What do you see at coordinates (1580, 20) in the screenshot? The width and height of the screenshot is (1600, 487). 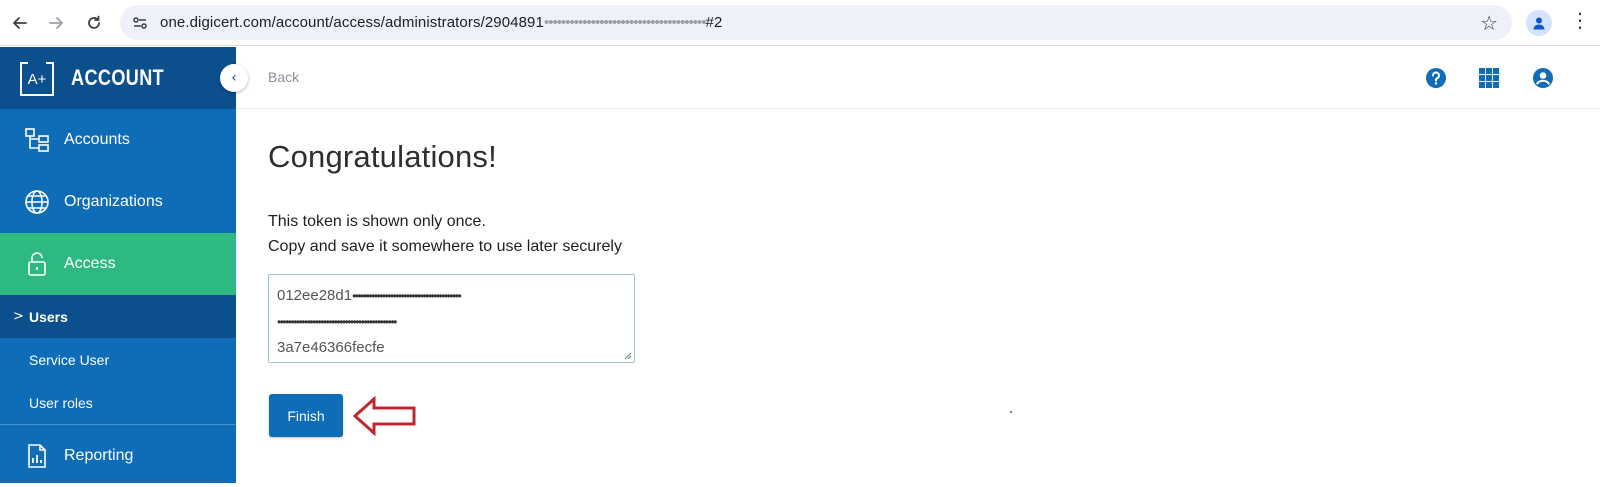 I see `browser-menu-icon: ⋮` at bounding box center [1580, 20].